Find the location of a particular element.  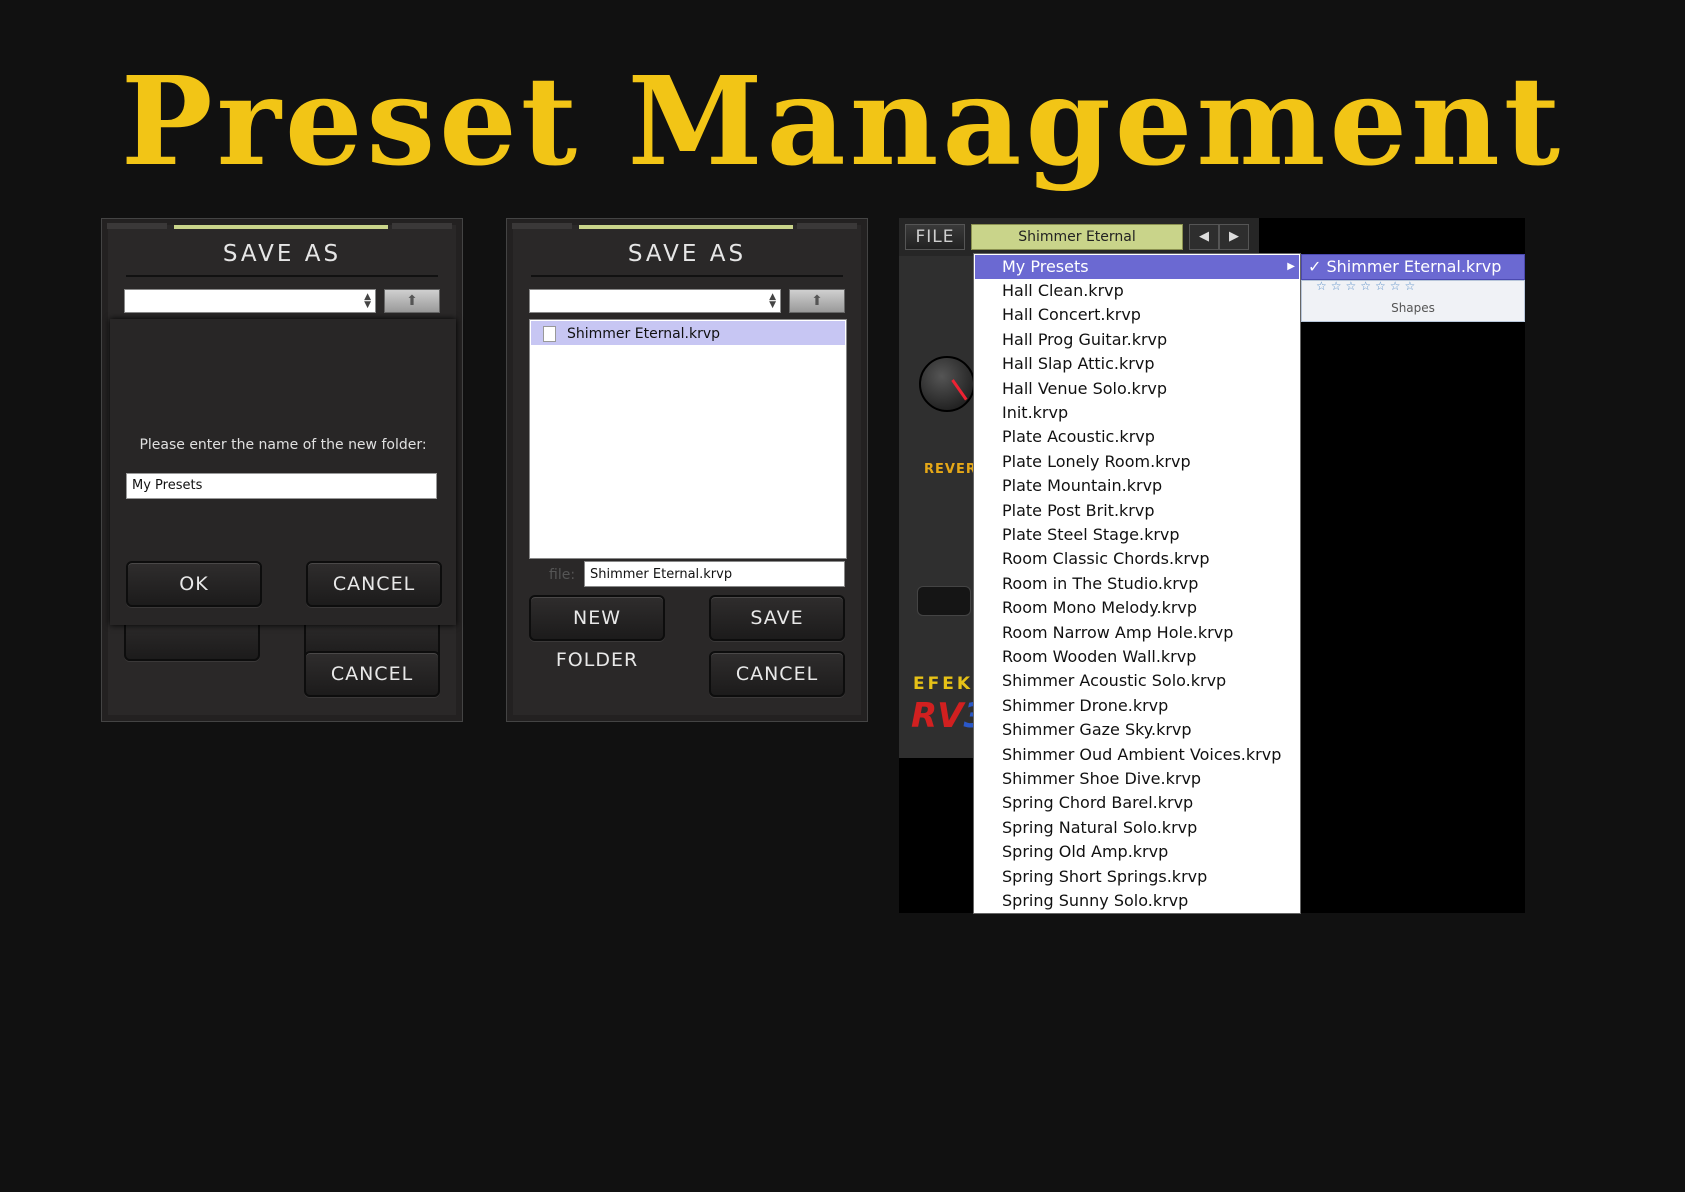

file-name-input: Shimmer Eternal.krvp is located at coordinates (714, 574).